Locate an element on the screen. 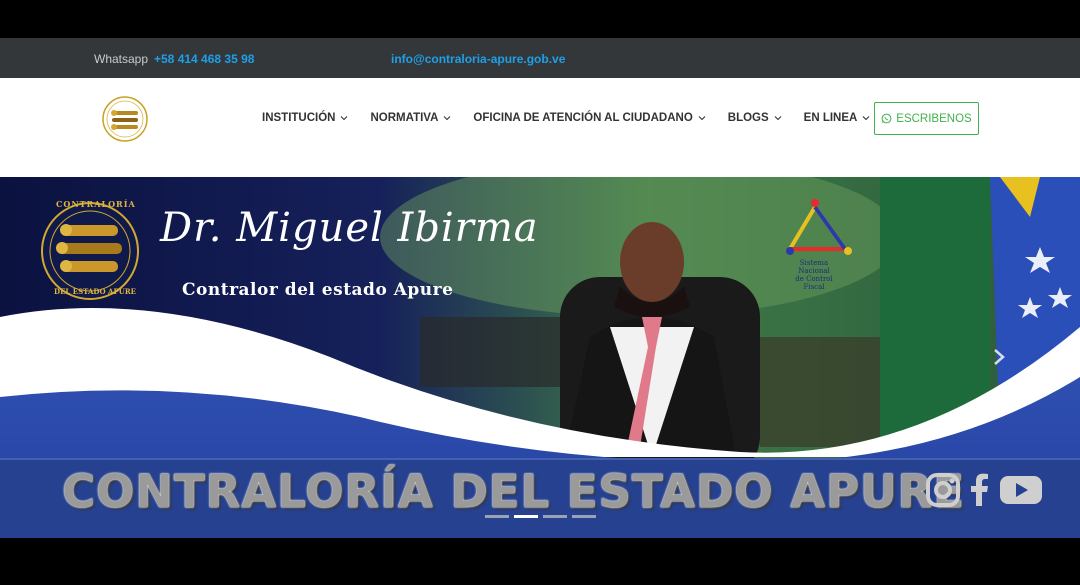  whatsapp-label: Whatsapp is located at coordinates (121, 59).